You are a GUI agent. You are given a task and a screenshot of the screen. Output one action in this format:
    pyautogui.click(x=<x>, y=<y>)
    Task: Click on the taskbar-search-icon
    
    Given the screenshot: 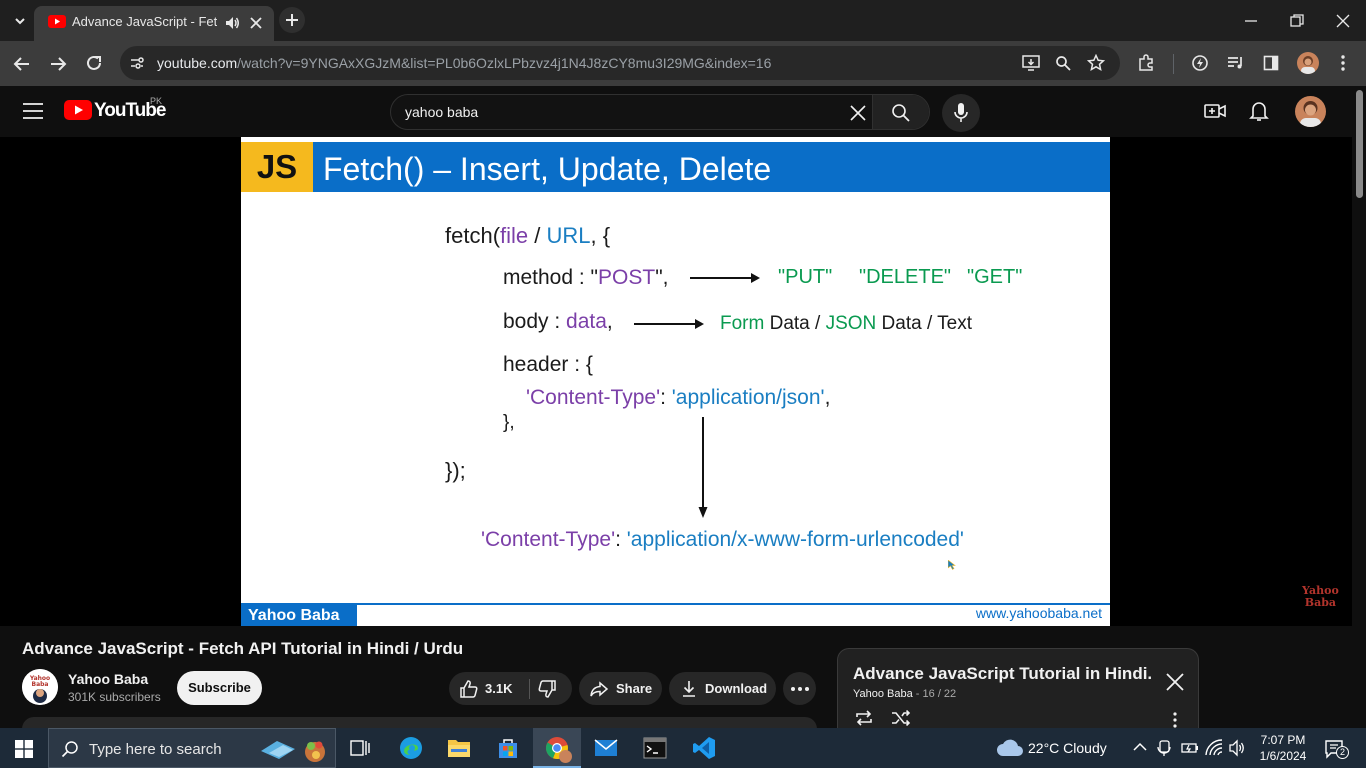 What is the action you would take?
    pyautogui.click(x=69, y=749)
    